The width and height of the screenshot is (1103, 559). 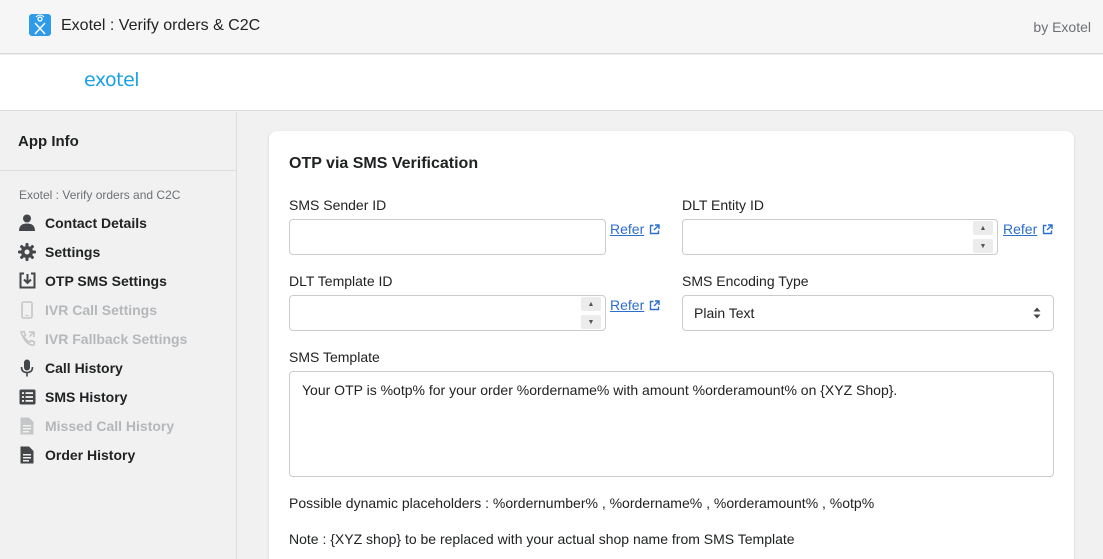 What do you see at coordinates (840, 237) in the screenshot?
I see `dlt-entity-id-input` at bounding box center [840, 237].